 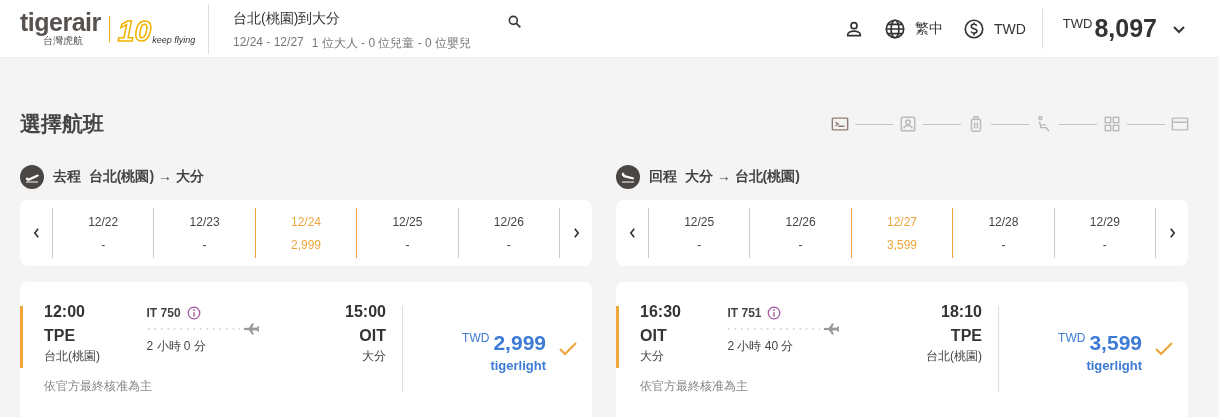 I want to click on search-icon, so click(x=515, y=21).